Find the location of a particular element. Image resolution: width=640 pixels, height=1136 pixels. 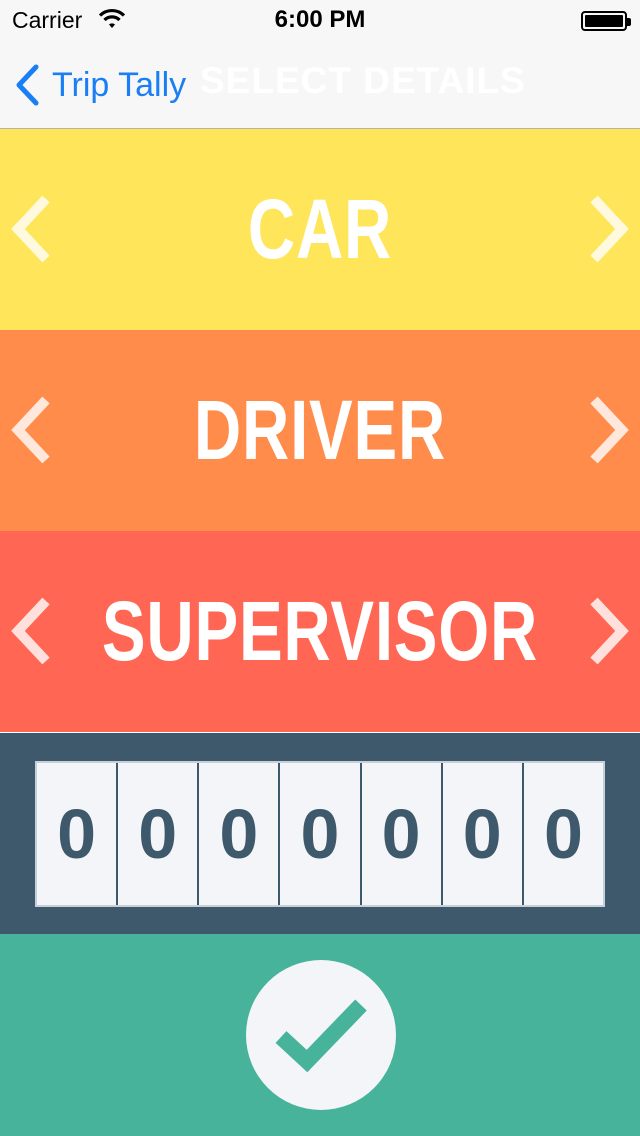

page-title: SELECT DETAILS is located at coordinates (363, 80).